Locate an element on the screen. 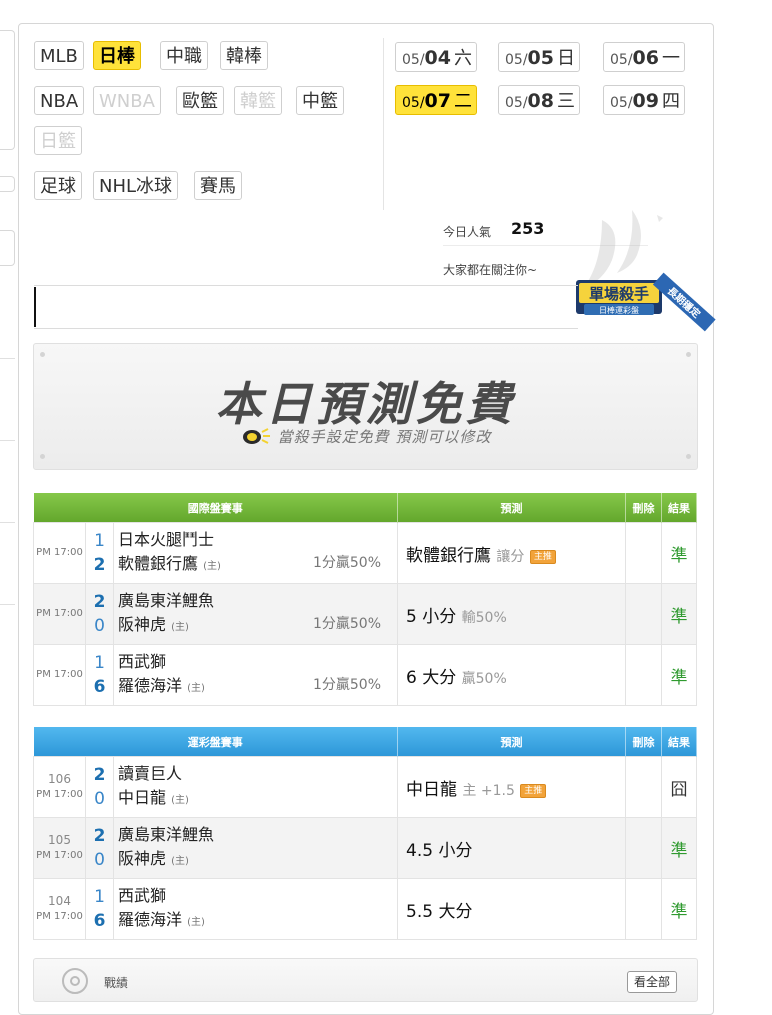 Image resolution: width=772 pixels, height=1015 pixels. left-sidebar-edge is located at coordinates (7, 500).